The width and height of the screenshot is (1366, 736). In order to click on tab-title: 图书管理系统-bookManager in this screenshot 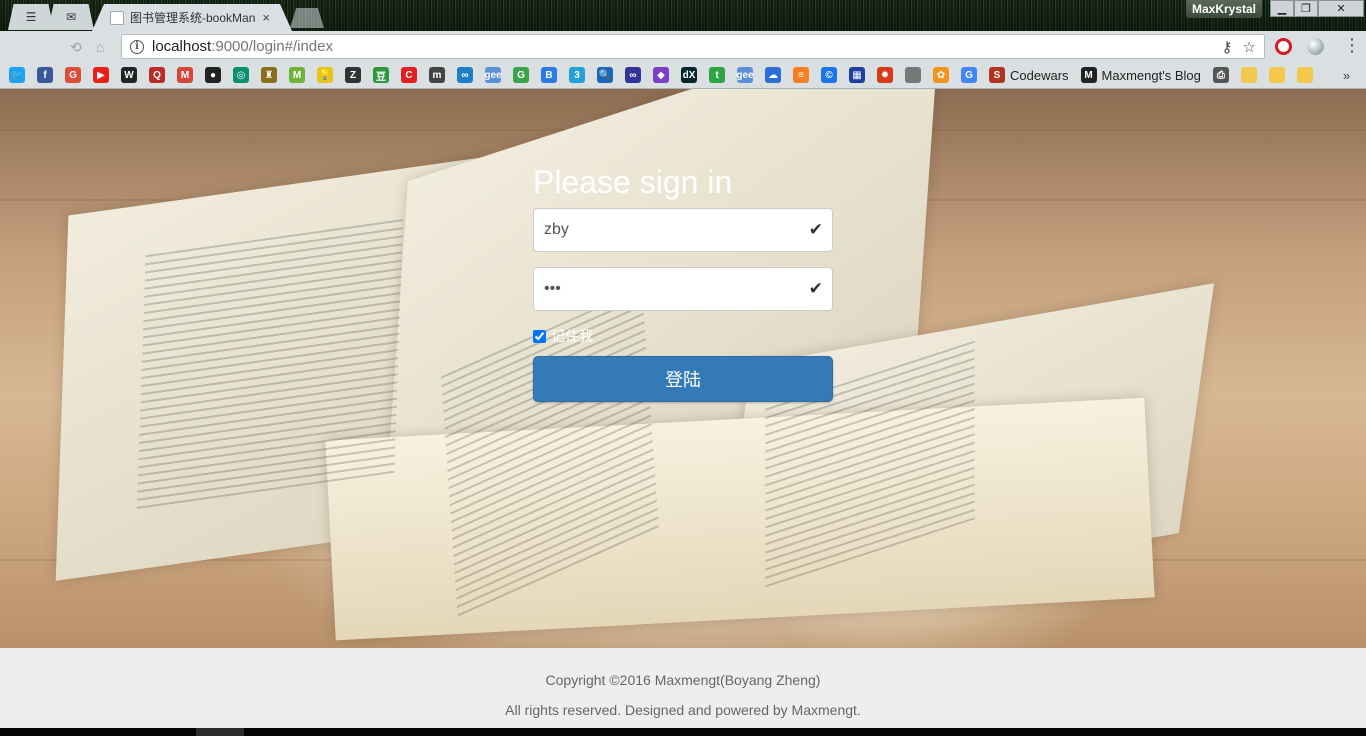, I will do `click(193, 18)`.